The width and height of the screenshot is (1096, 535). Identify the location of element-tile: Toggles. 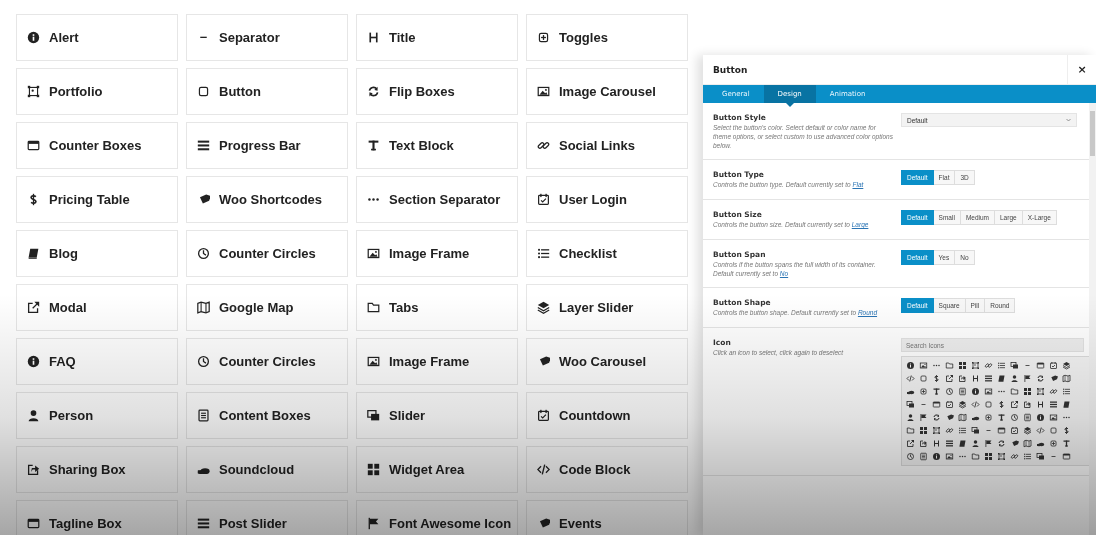
(607, 37).